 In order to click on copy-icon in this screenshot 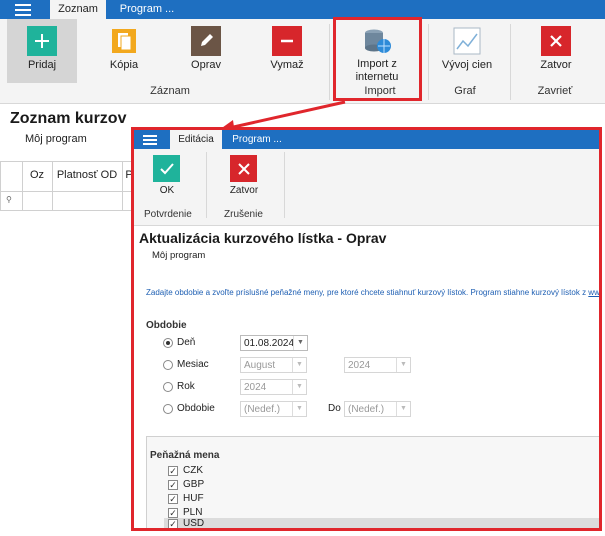, I will do `click(124, 41)`.